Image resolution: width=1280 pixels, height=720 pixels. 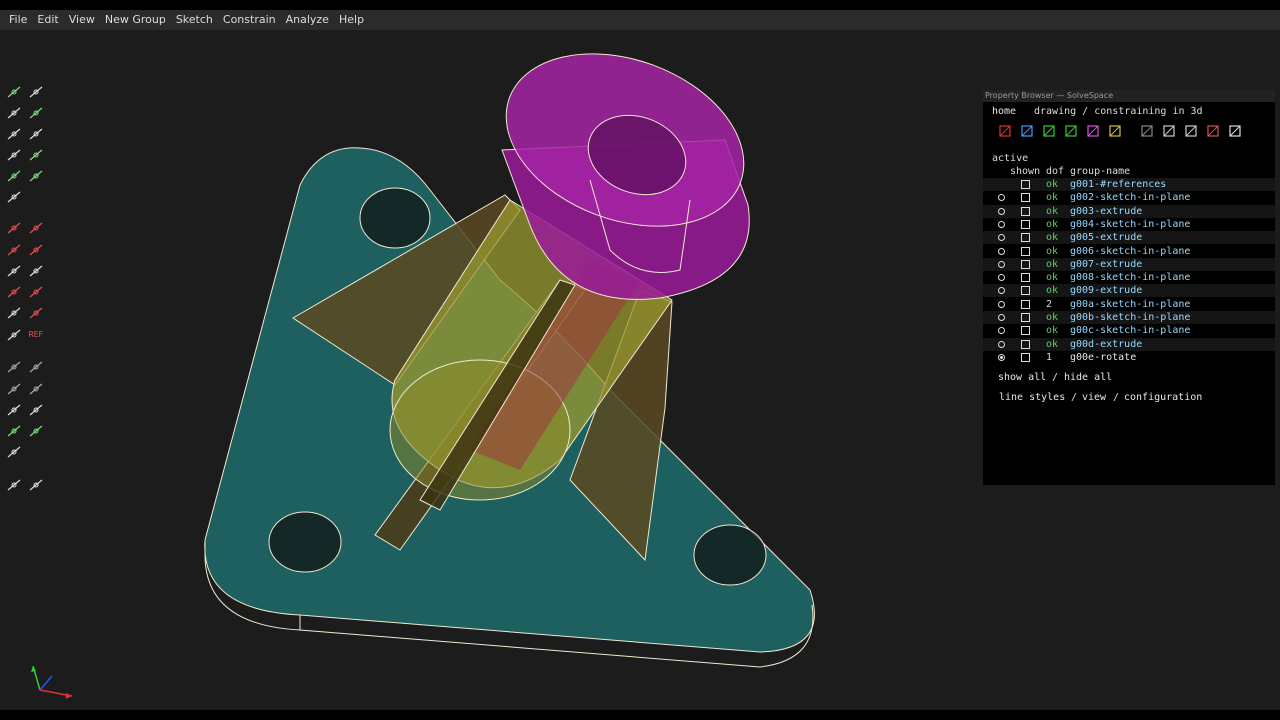 What do you see at coordinates (36, 92) in the screenshot?
I see `rectangle-icon` at bounding box center [36, 92].